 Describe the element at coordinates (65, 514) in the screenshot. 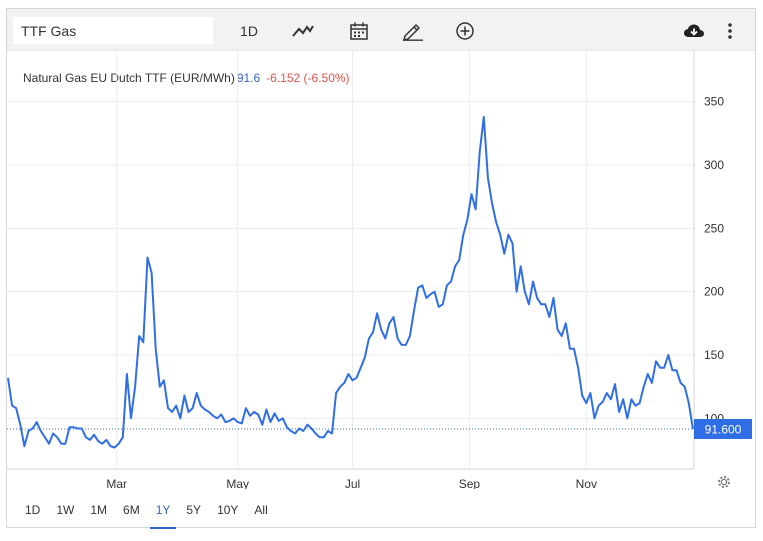

I see `range-button-1w: 1W` at that location.